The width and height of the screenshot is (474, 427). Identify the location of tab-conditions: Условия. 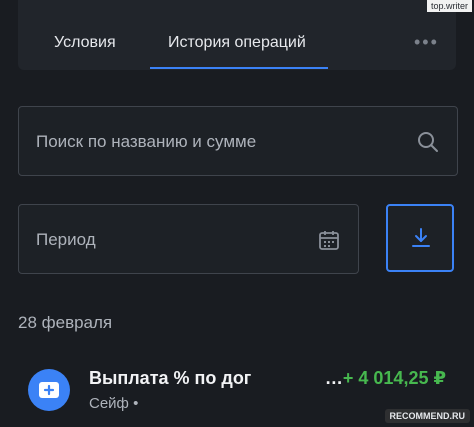
(85, 43).